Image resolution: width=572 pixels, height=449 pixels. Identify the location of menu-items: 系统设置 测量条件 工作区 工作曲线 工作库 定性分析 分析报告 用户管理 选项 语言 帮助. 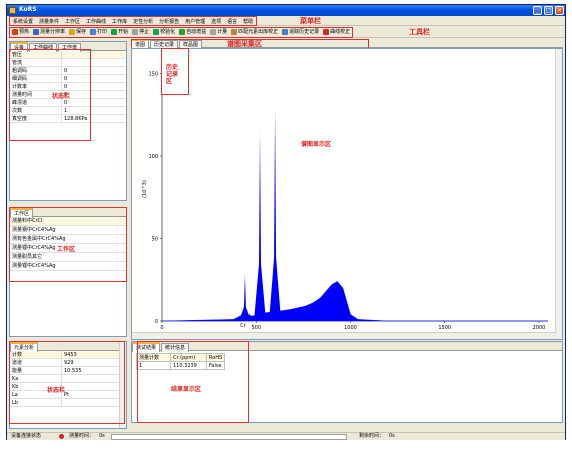
(133, 21).